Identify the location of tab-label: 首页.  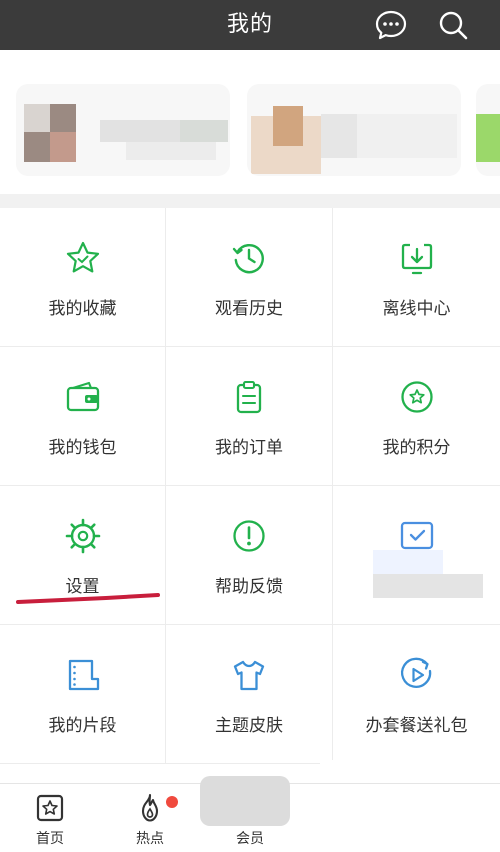
(50, 839).